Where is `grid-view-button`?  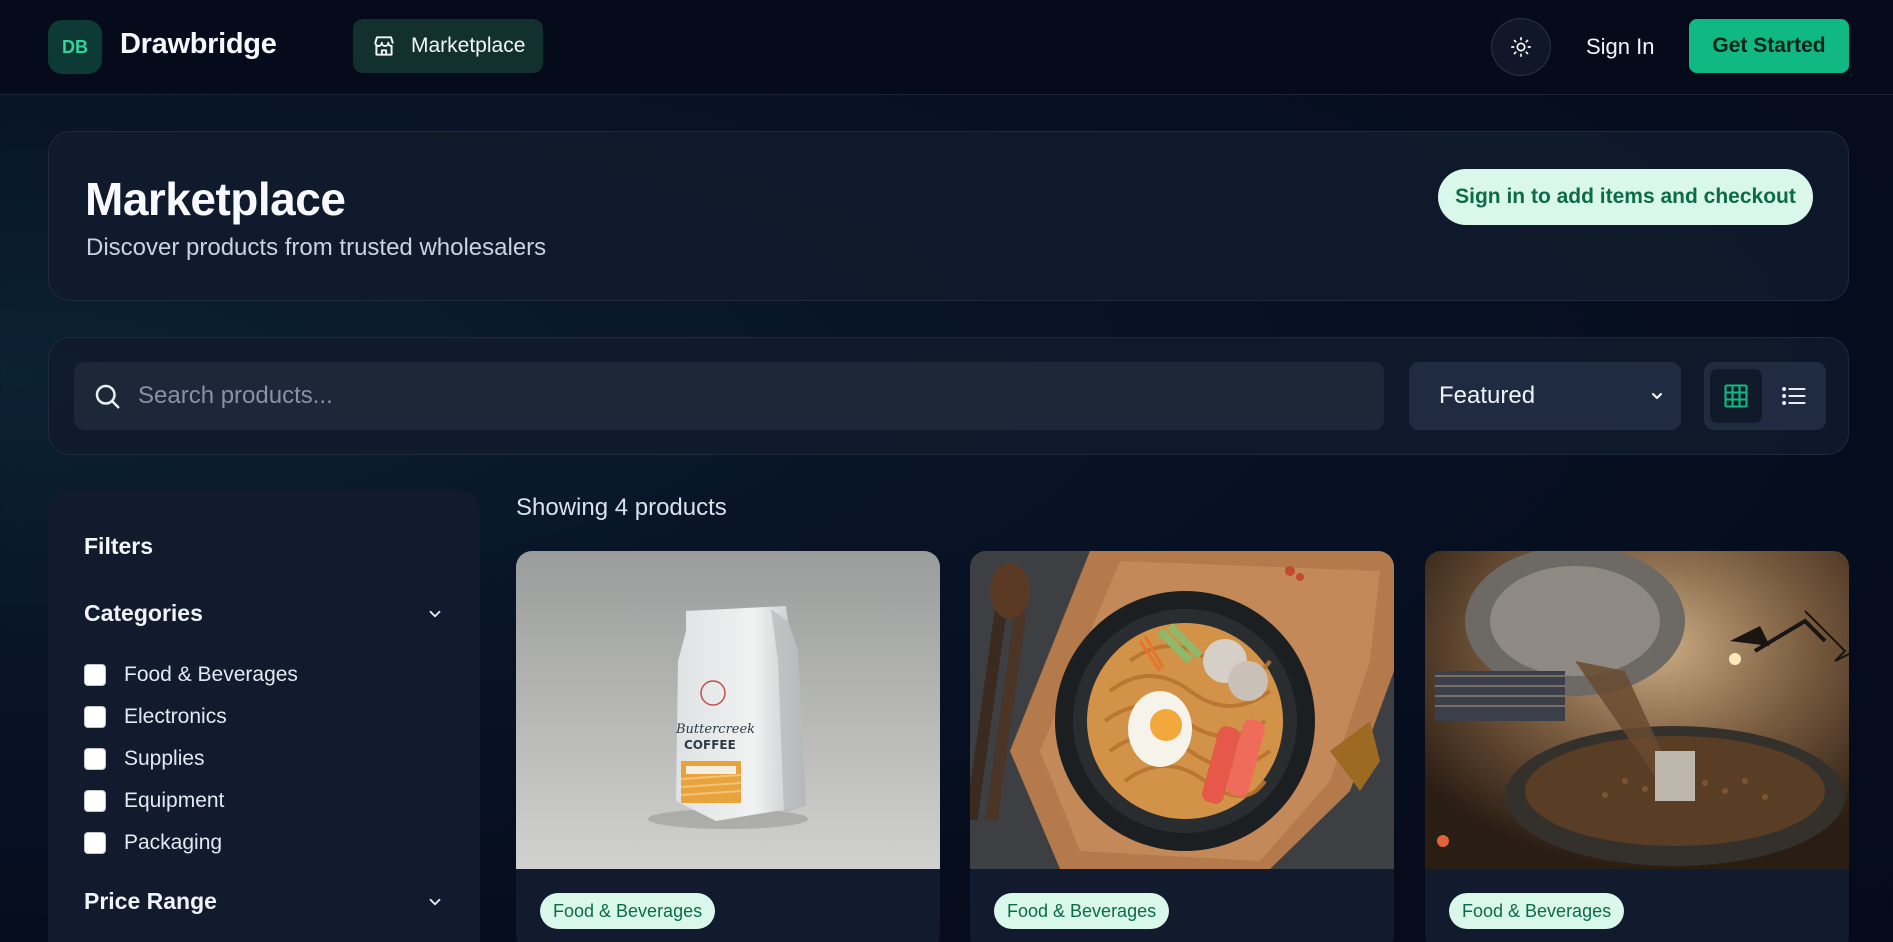 grid-view-button is located at coordinates (1736, 396).